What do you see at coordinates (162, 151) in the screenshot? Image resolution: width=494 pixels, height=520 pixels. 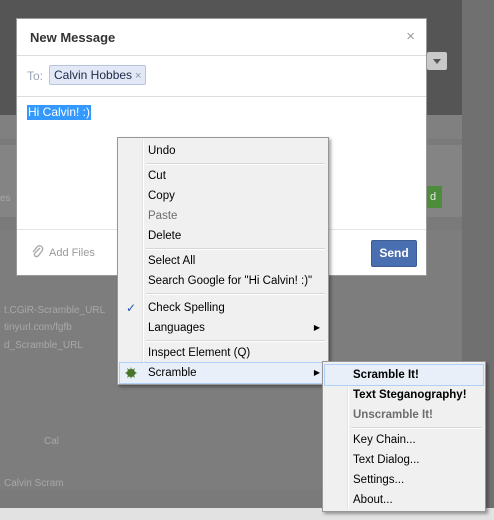 I see `undo-label: Undo` at bounding box center [162, 151].